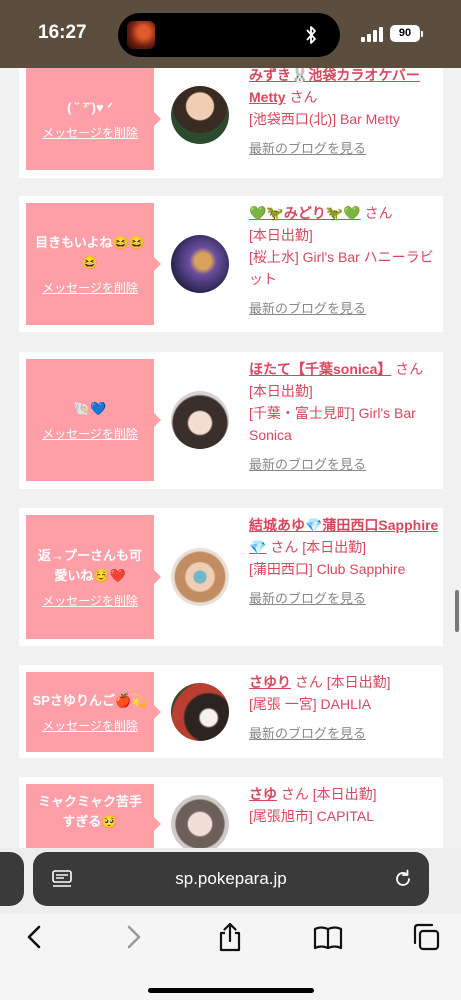 This screenshot has width=461, height=1000. I want to click on message-bubble: 返→プーさんも可愛いね☺️❤️ メッセージを削除, so click(93, 577).